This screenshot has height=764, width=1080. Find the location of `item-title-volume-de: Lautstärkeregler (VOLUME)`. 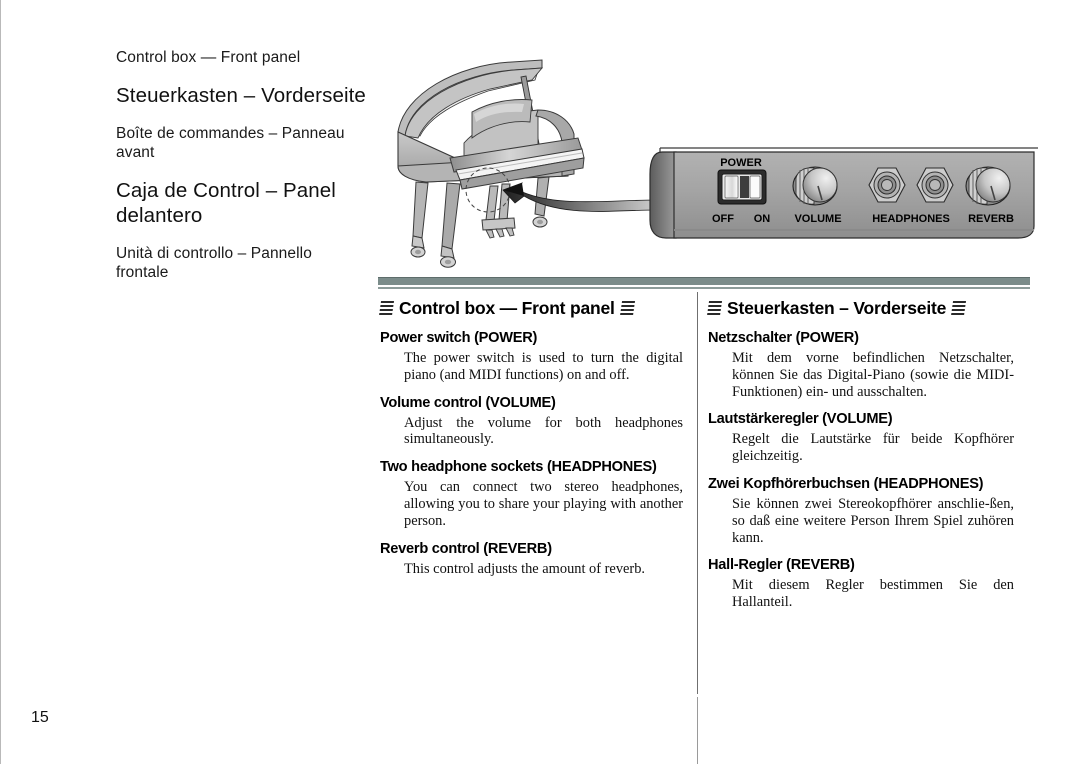

item-title-volume-de: Lautstärkeregler (VOLUME) is located at coordinates (800, 419).